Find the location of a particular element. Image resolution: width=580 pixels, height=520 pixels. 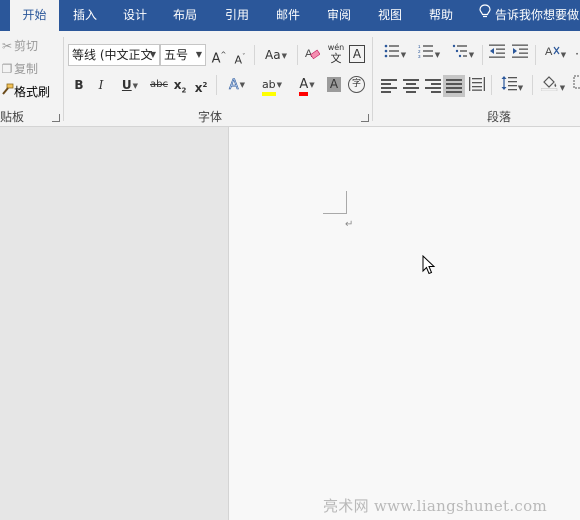

line-spacing-icon is located at coordinates (509, 85).